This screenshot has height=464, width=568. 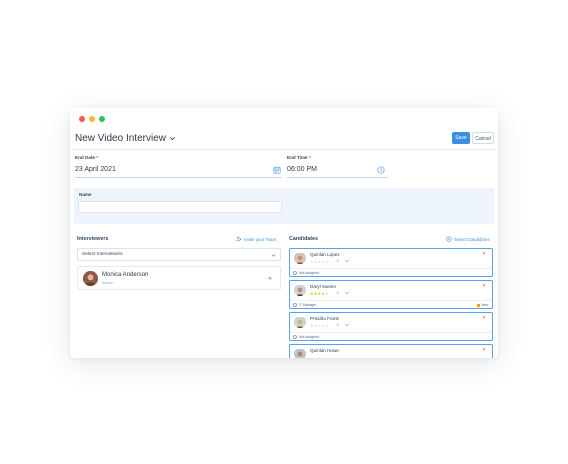 I want to click on new-badge-text: New, so click(x=484, y=305).